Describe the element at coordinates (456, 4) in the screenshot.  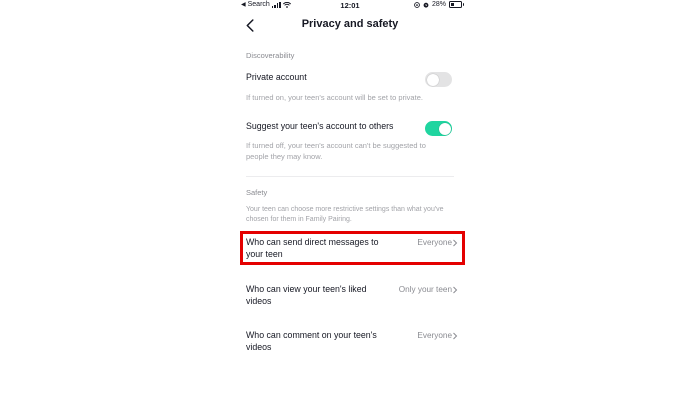
I see `battery-icon` at that location.